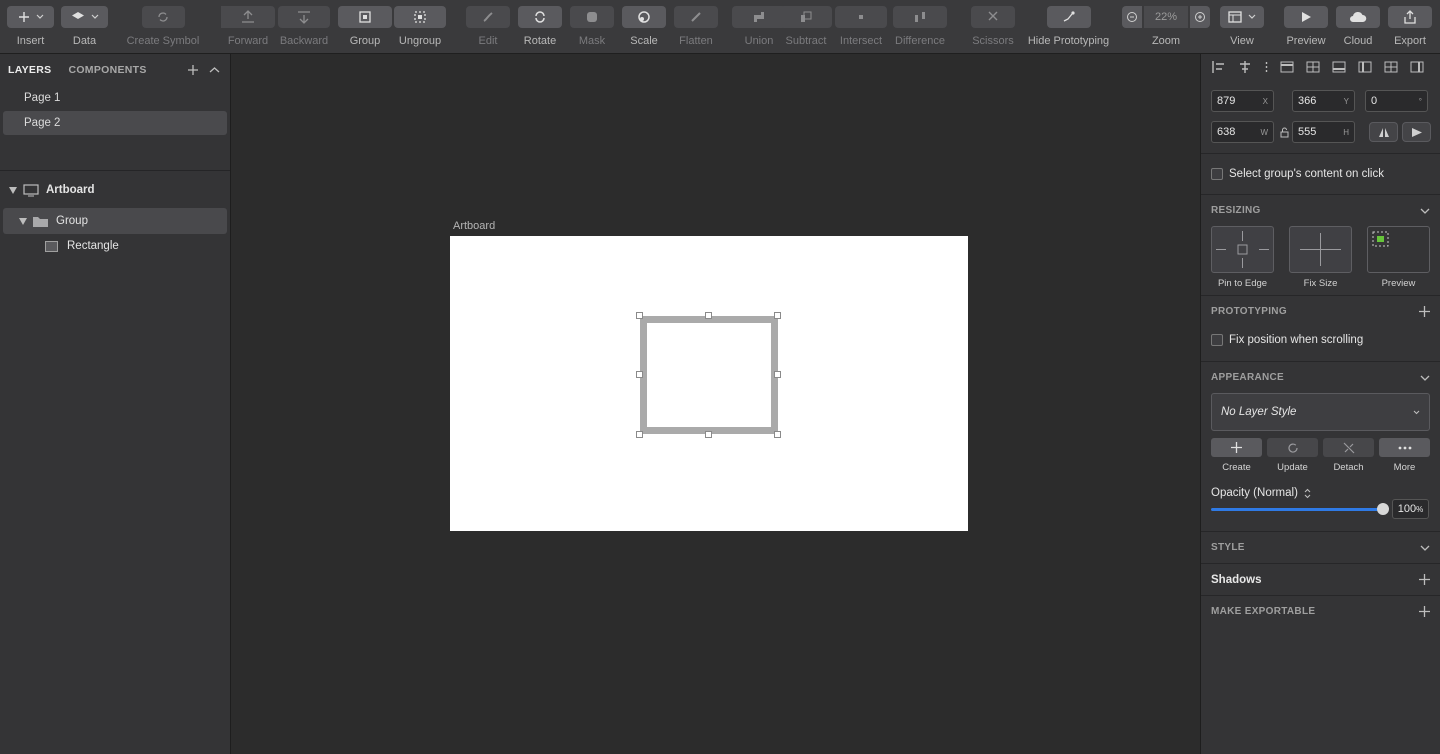 Image resolution: width=1440 pixels, height=754 pixels. I want to click on layer-style-select: No Layer Style, so click(1320, 412).